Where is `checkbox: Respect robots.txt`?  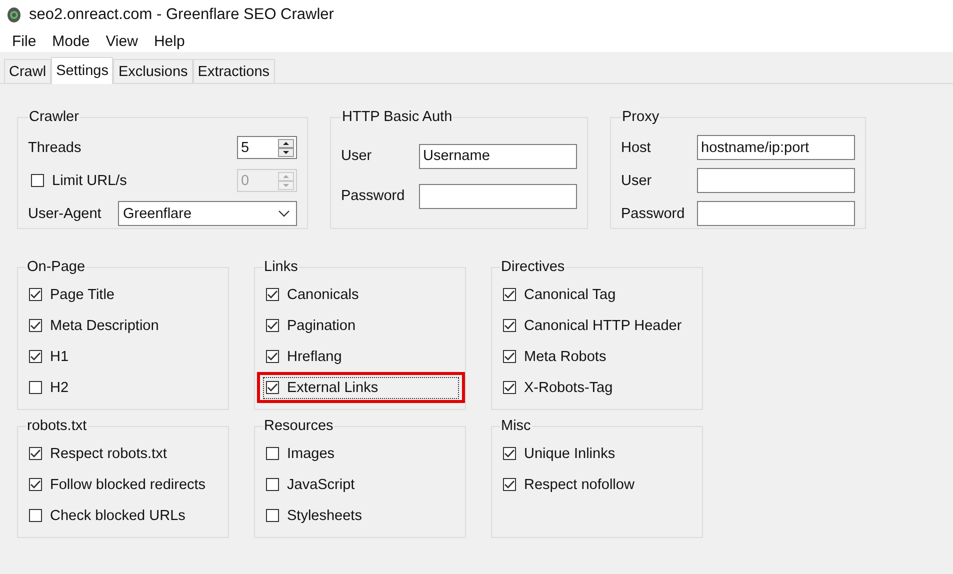 checkbox: Respect robots.txt is located at coordinates (98, 453).